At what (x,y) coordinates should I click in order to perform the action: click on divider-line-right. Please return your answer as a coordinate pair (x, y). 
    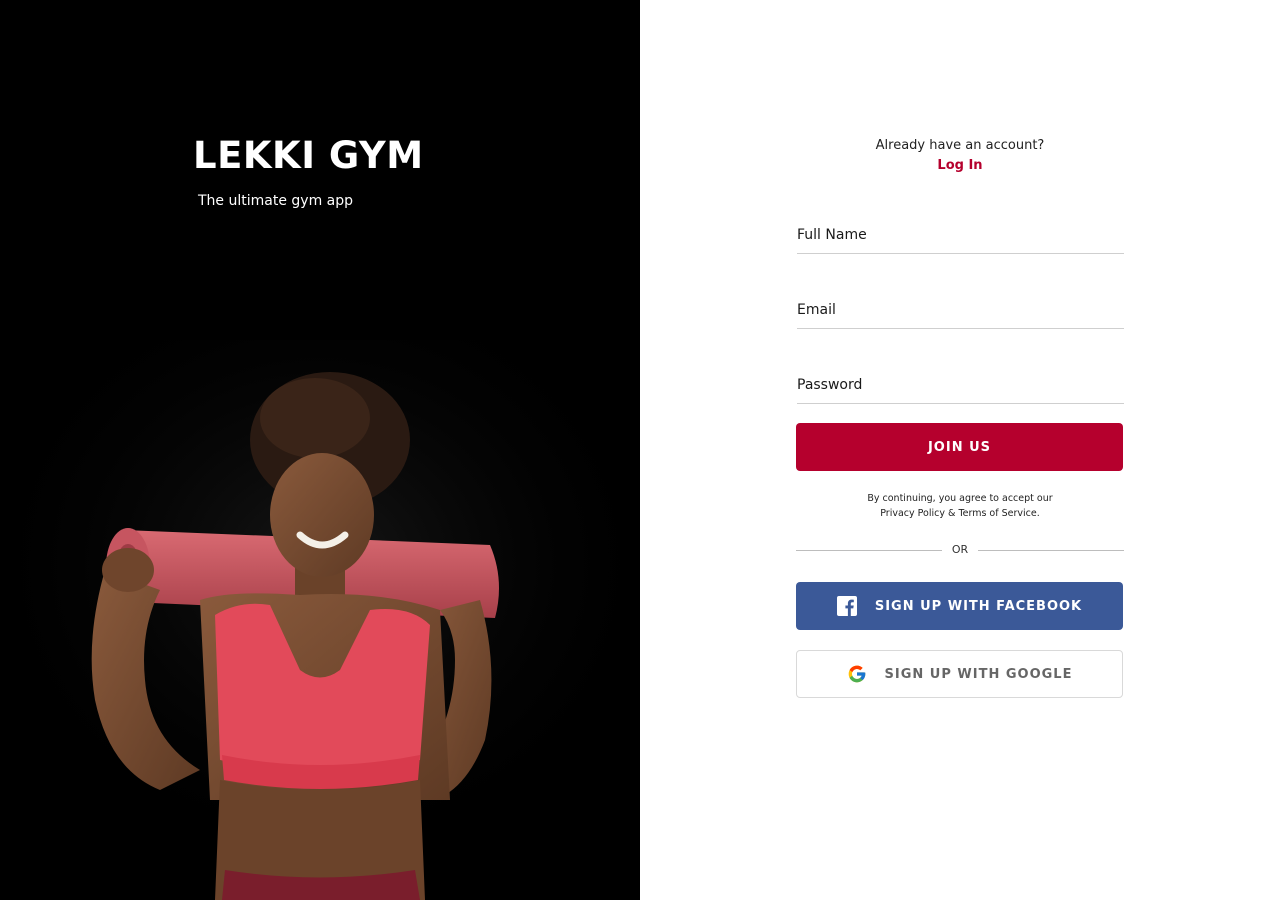
    Looking at the image, I should click on (1051, 550).